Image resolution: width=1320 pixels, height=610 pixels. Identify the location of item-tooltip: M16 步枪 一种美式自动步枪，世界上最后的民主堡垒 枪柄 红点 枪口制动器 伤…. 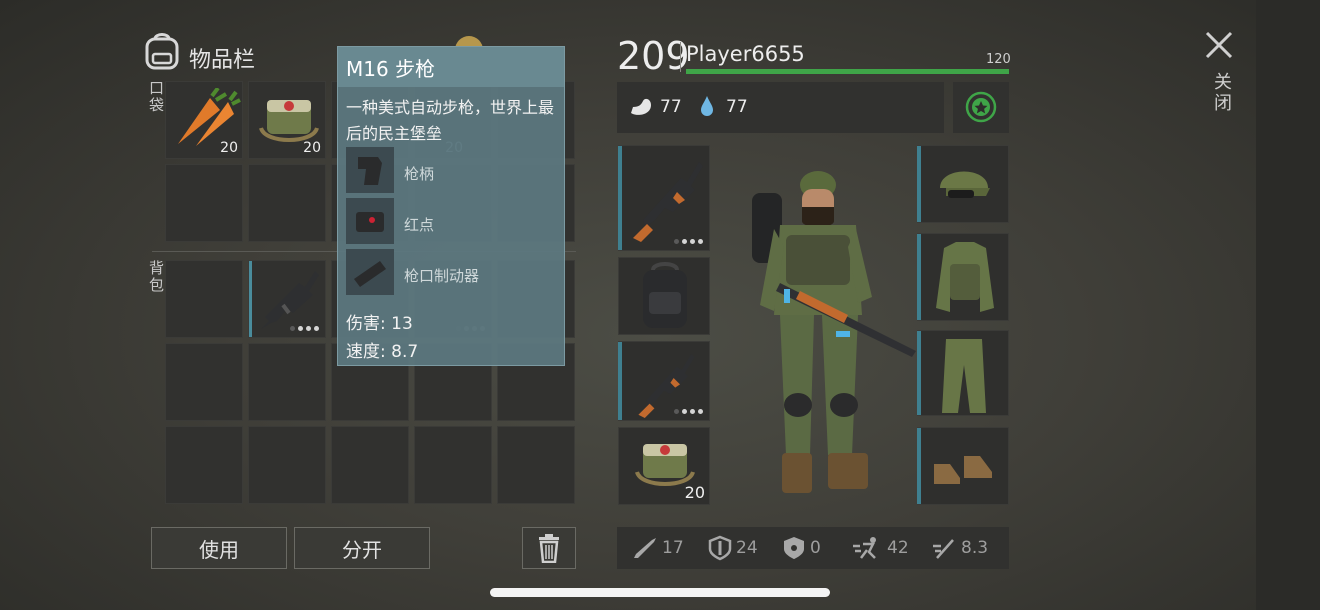
(451, 206).